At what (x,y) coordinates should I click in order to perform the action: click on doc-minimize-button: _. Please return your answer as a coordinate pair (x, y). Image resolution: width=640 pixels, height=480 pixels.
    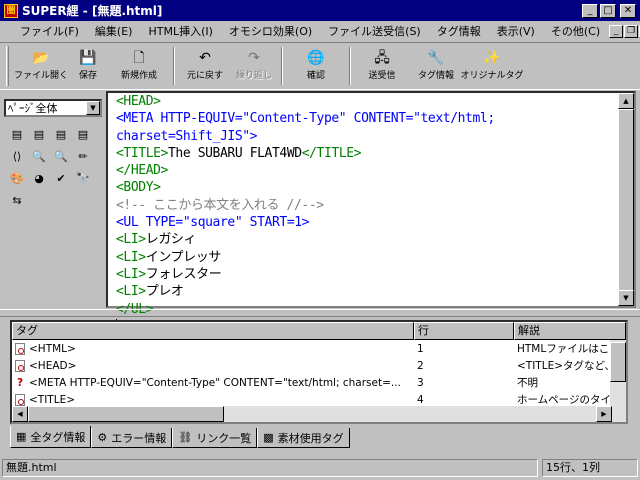
    Looking at the image, I should click on (616, 31).